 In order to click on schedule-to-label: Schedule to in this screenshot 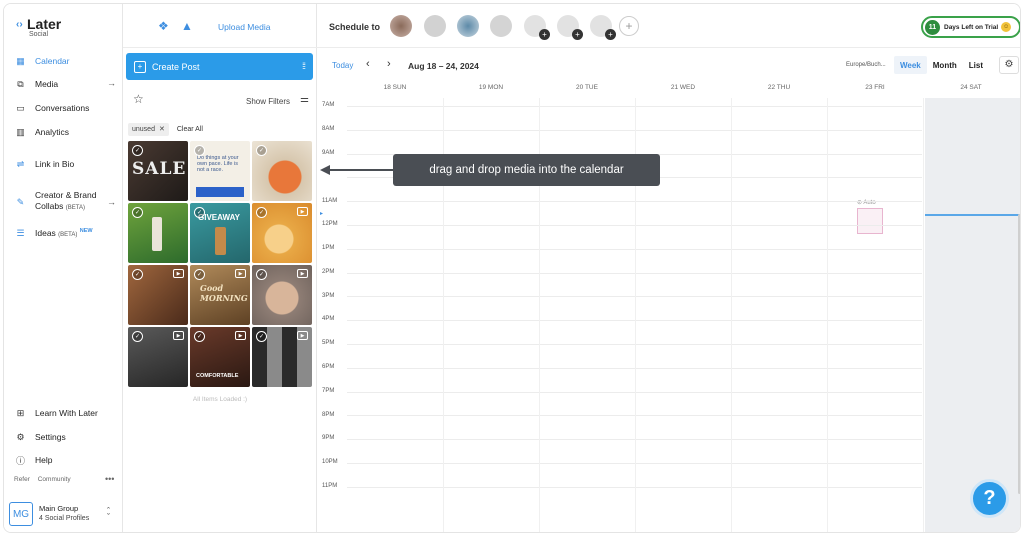, I will do `click(355, 27)`.